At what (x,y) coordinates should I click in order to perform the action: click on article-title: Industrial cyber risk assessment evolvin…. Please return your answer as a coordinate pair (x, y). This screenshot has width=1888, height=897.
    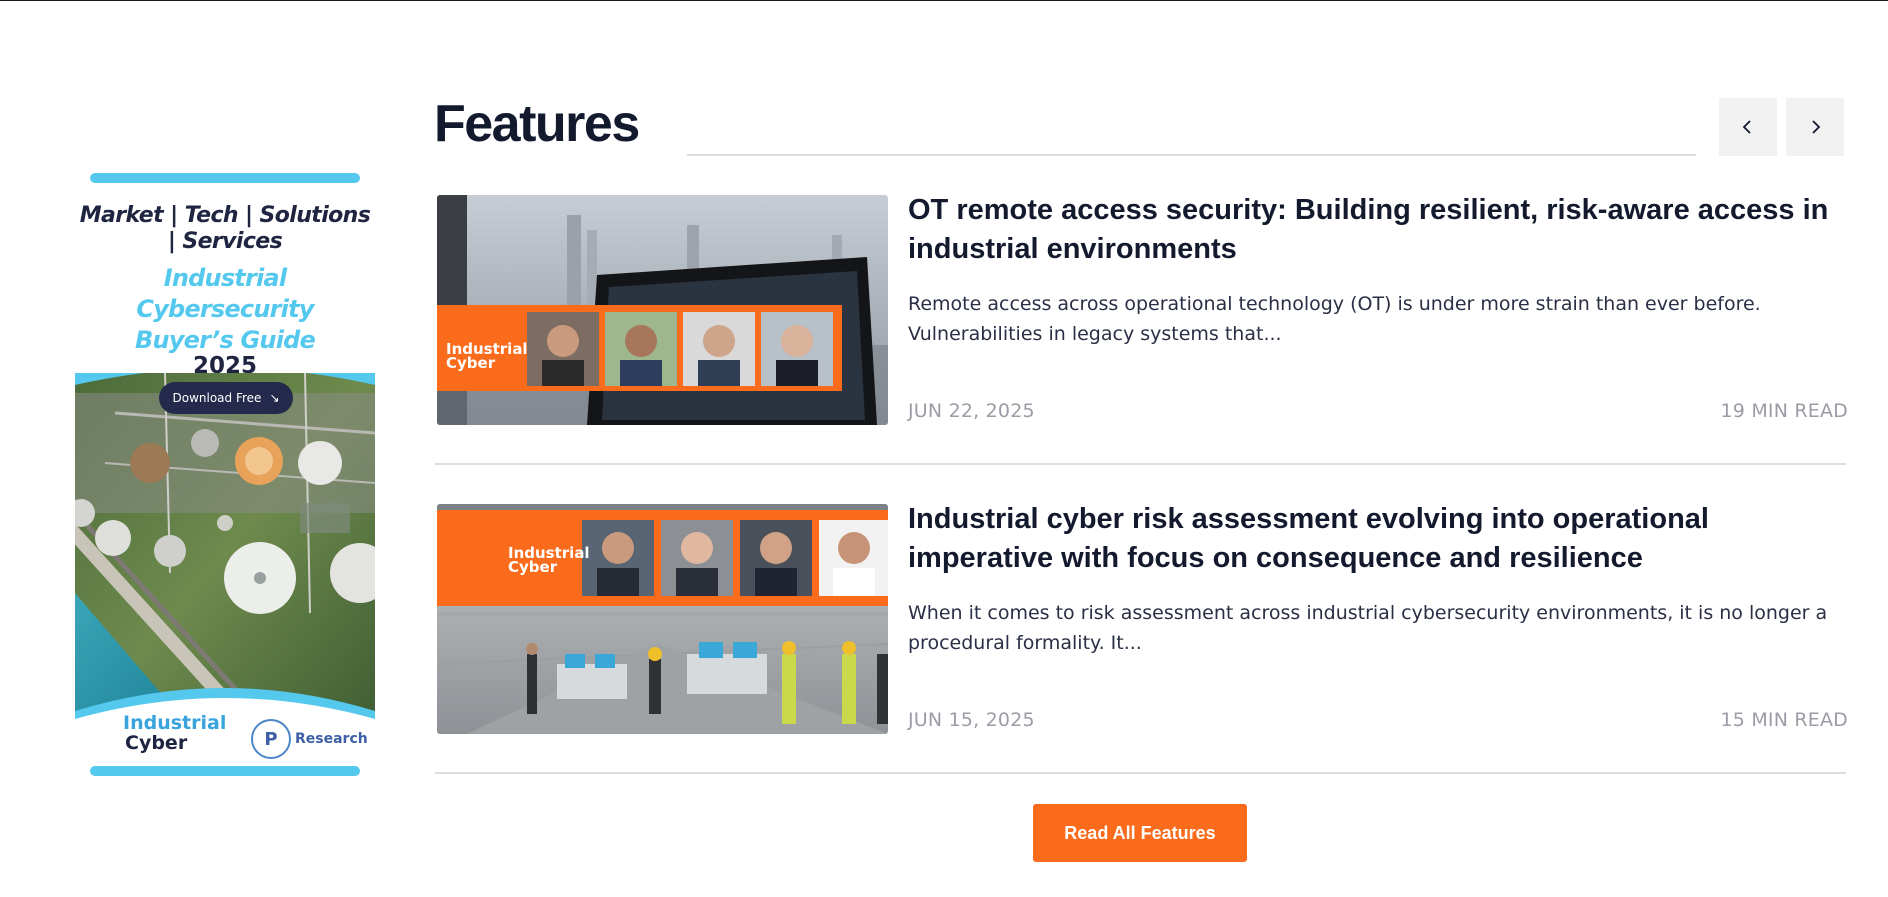
    Looking at the image, I should click on (1378, 539).